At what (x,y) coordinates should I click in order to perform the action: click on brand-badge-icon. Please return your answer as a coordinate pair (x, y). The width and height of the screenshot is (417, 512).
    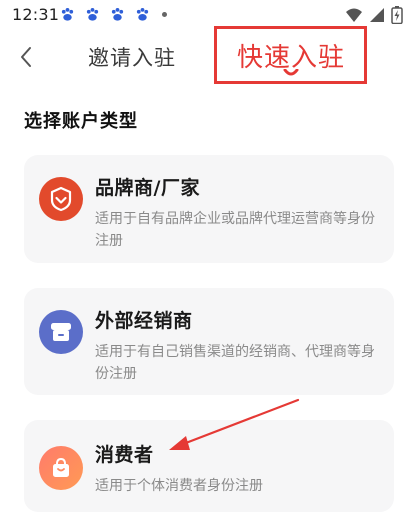
    Looking at the image, I should click on (61, 199).